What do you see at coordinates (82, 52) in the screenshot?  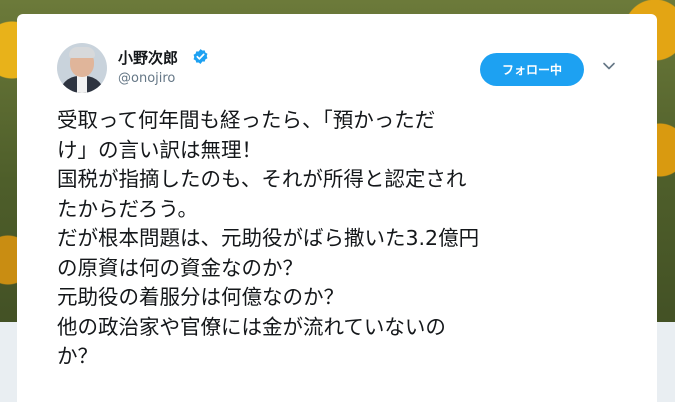 I see `avatar-hair` at bounding box center [82, 52].